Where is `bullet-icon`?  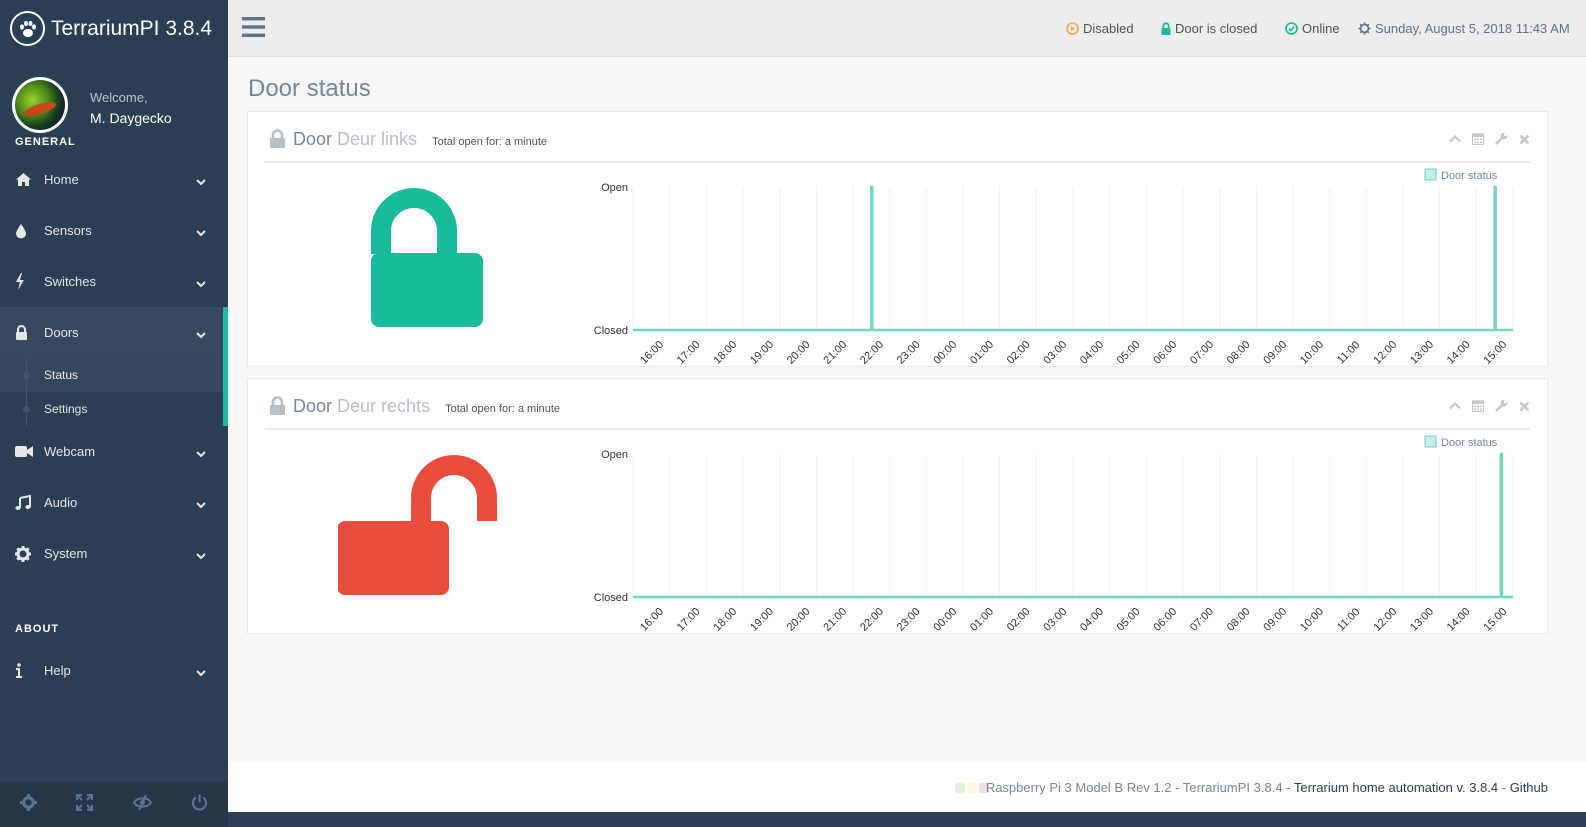 bullet-icon is located at coordinates (26, 409).